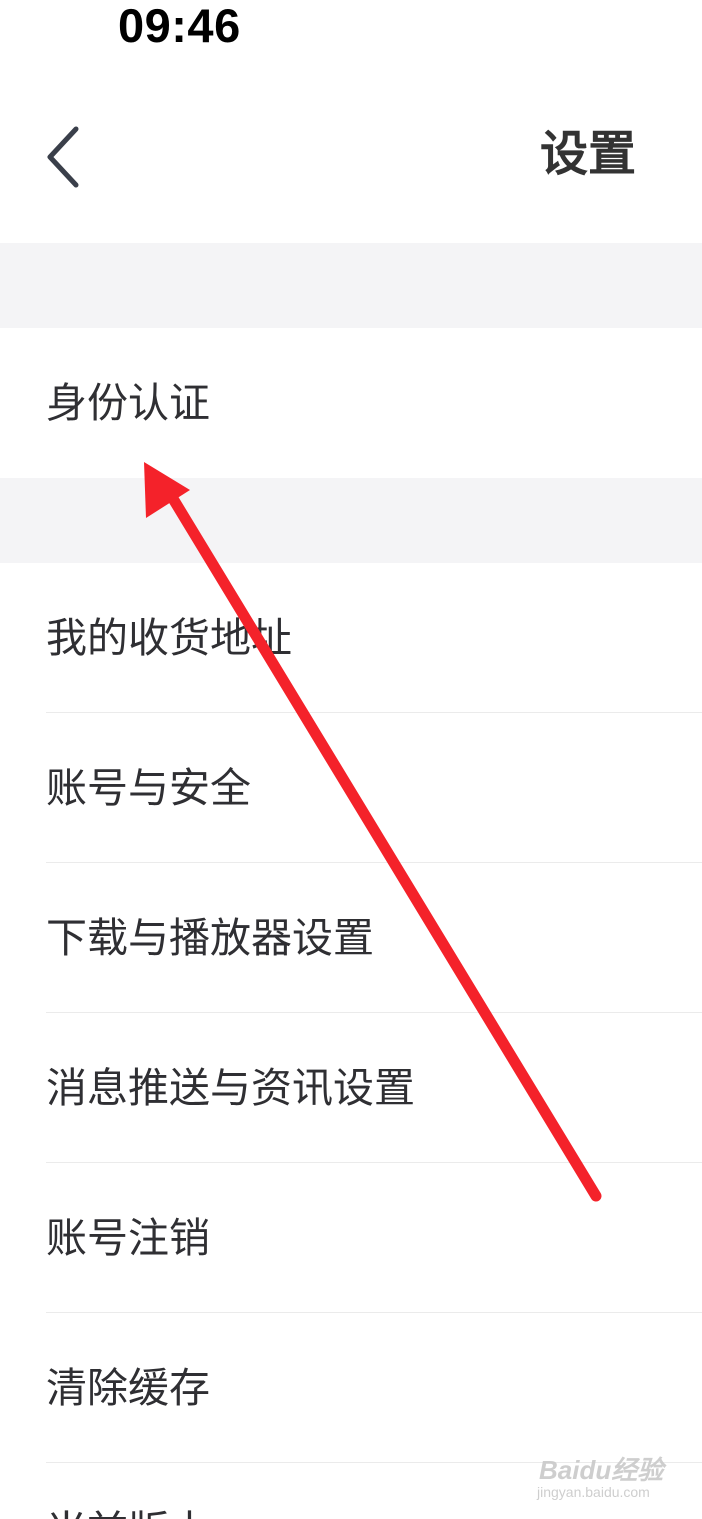 The width and height of the screenshot is (702, 1519). What do you see at coordinates (128, 1512) in the screenshot?
I see `settings-row-label: 当前版本` at bounding box center [128, 1512].